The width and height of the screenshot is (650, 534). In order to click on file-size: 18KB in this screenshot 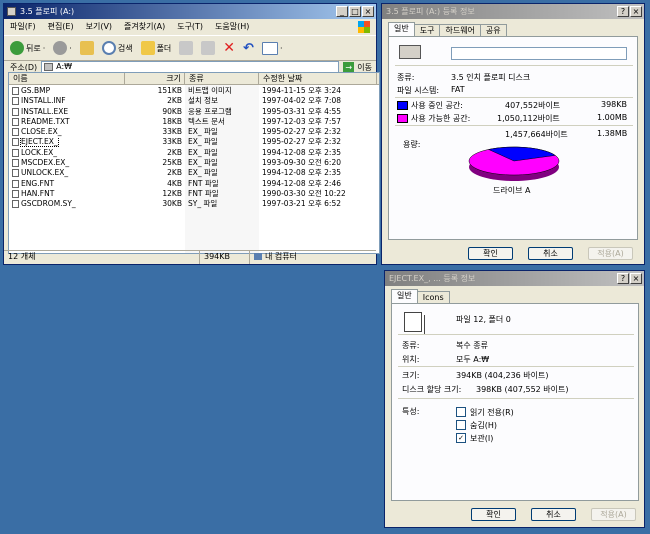, I will do `click(172, 121)`.